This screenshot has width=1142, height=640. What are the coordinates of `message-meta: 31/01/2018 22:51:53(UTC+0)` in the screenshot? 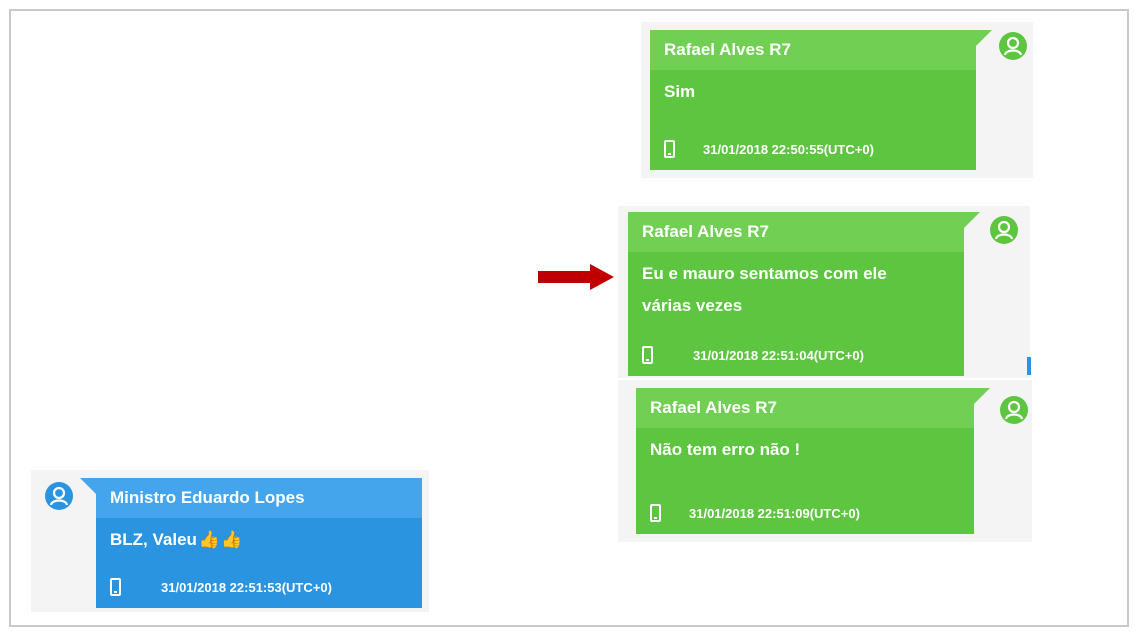 It's located at (261, 587).